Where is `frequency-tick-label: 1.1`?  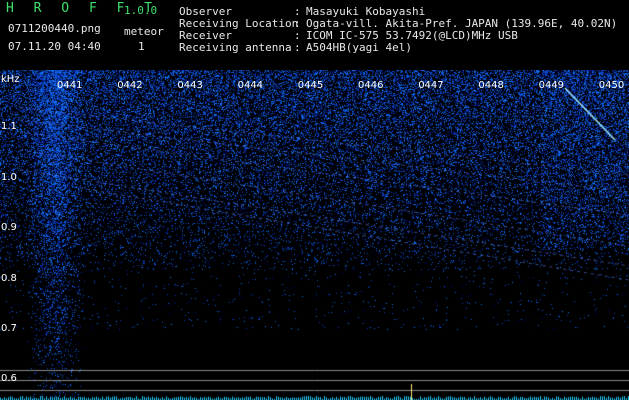 frequency-tick-label: 1.1 is located at coordinates (9, 126).